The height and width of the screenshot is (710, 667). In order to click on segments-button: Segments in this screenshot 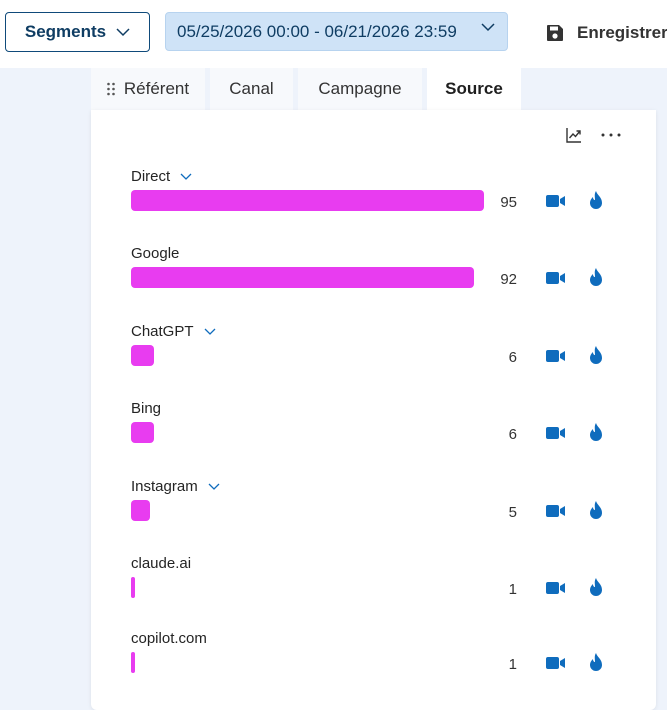, I will do `click(77, 32)`.